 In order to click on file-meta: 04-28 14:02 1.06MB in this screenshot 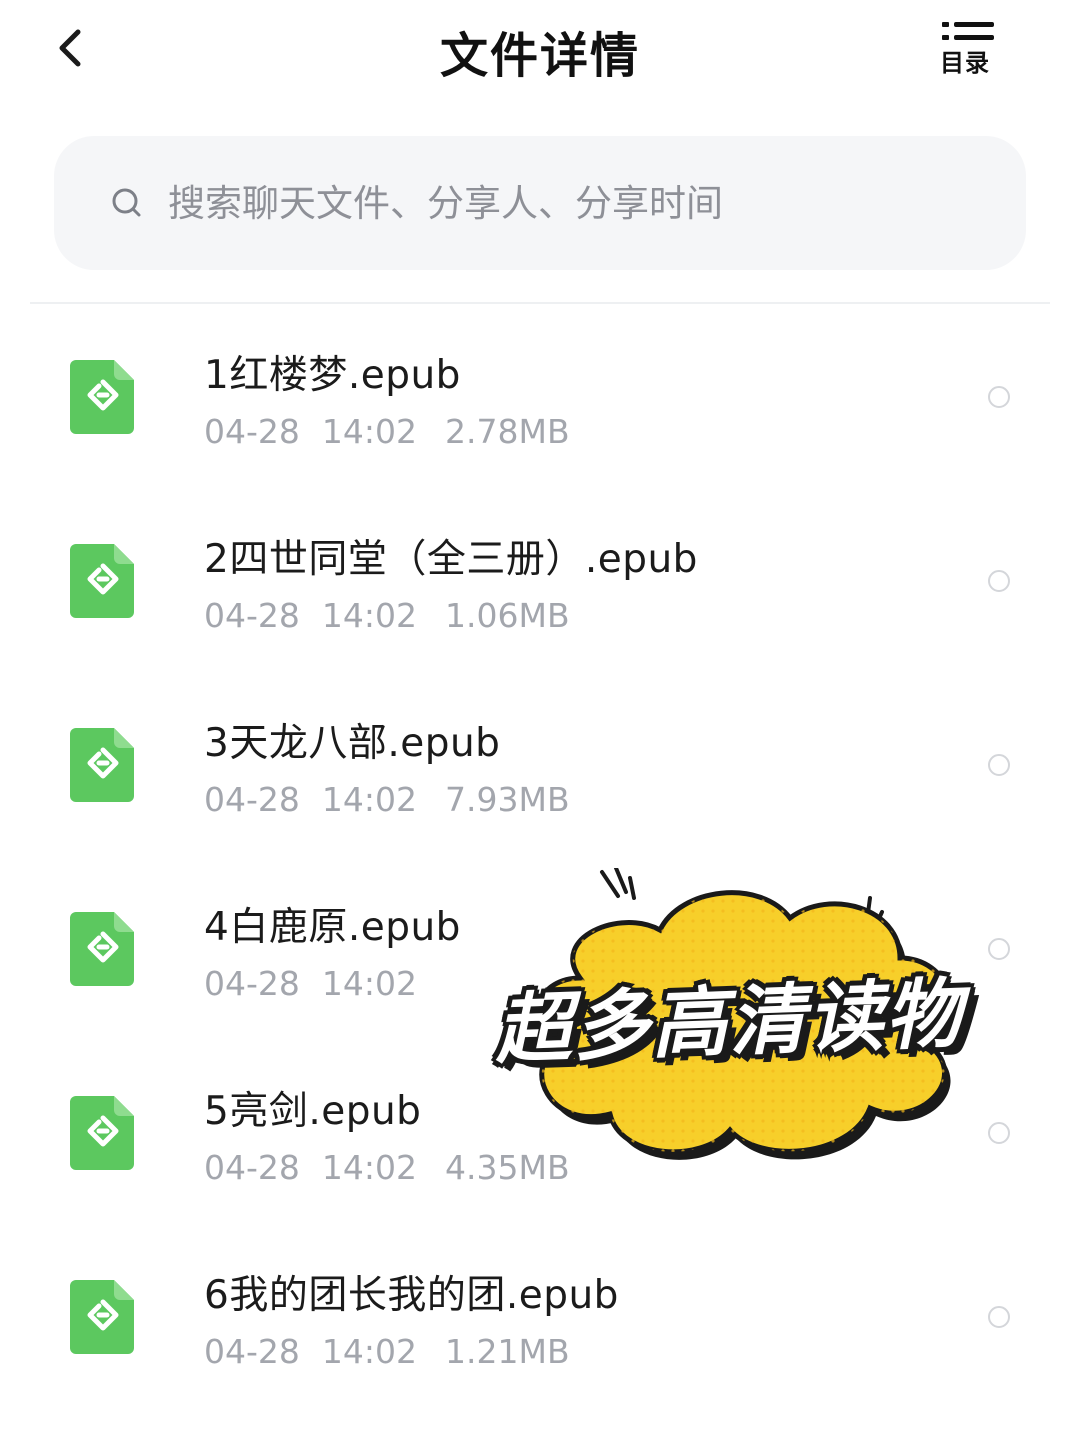, I will do `click(387, 615)`.